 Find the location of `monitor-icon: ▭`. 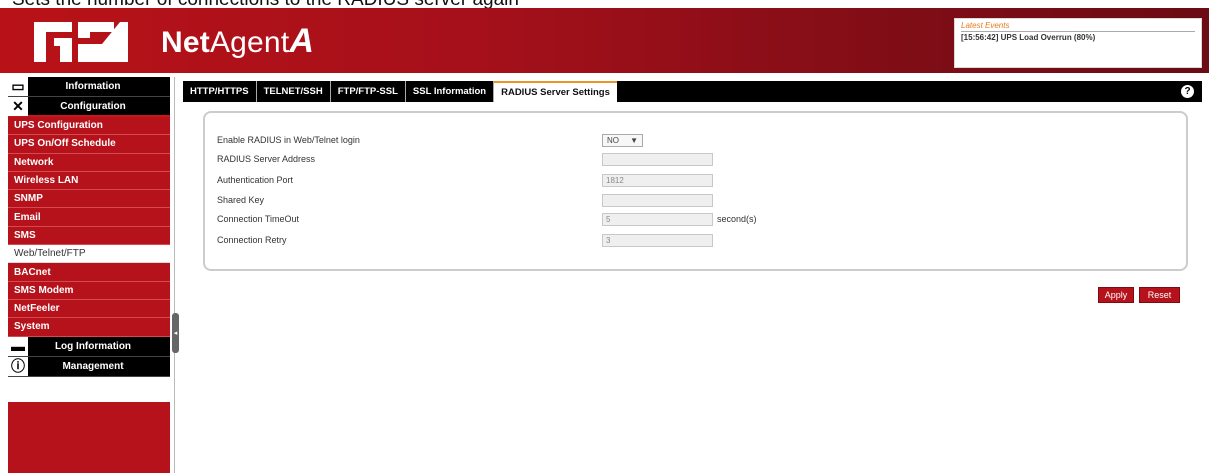

monitor-icon: ▭ is located at coordinates (18, 86).